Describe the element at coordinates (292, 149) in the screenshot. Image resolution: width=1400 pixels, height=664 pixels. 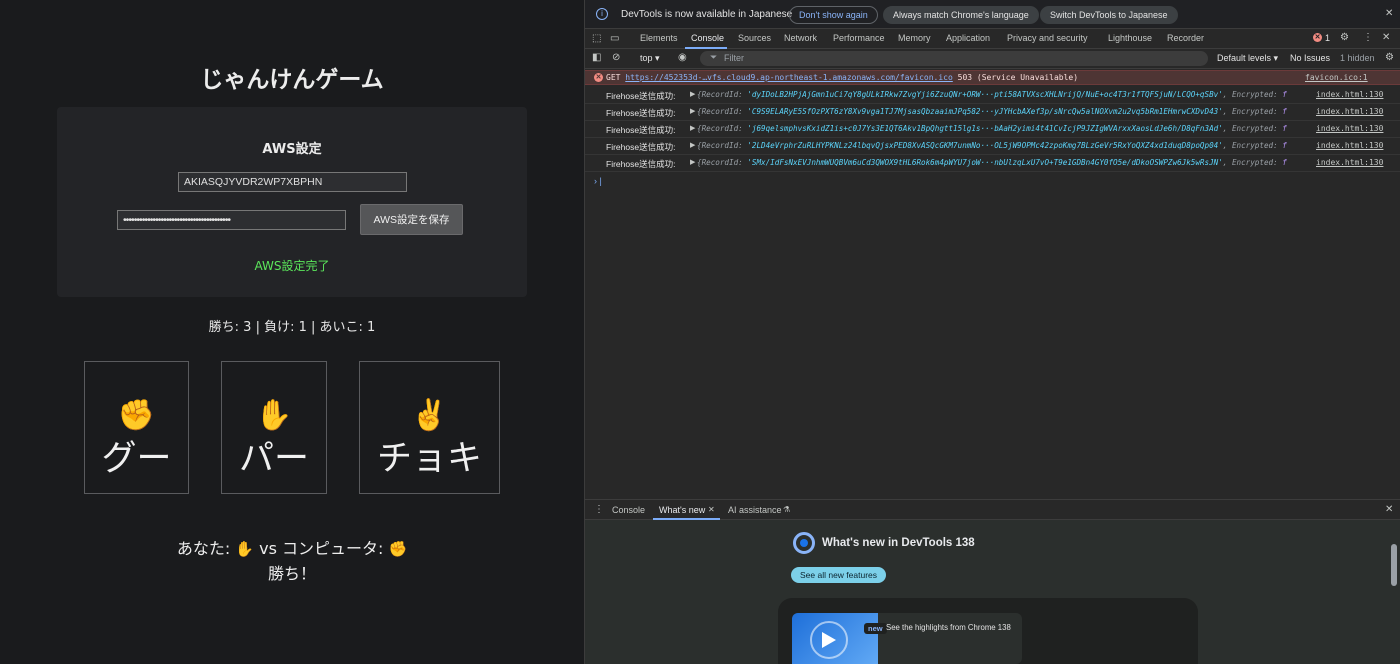
I see `aws-settings-heading: AWS設定` at that location.